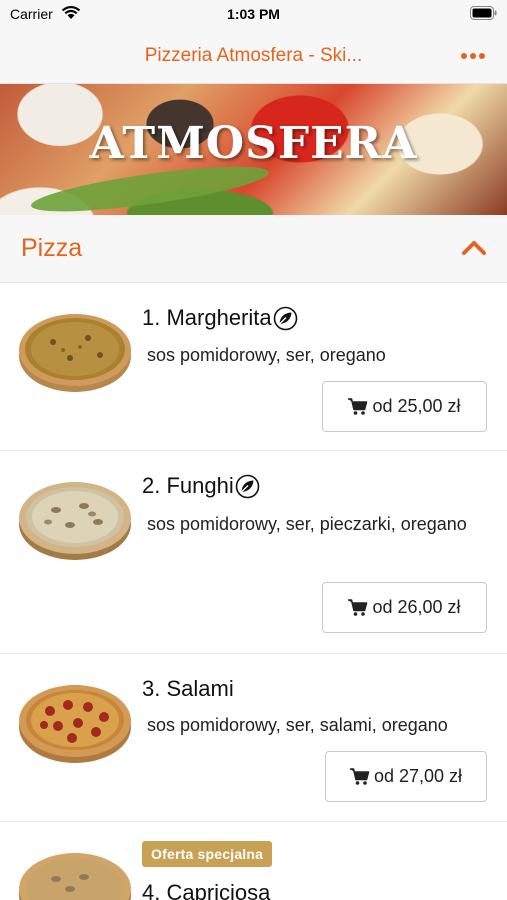  I want to click on product-item: Oferta specjalna 4. Capriciosa, so click(253, 861).